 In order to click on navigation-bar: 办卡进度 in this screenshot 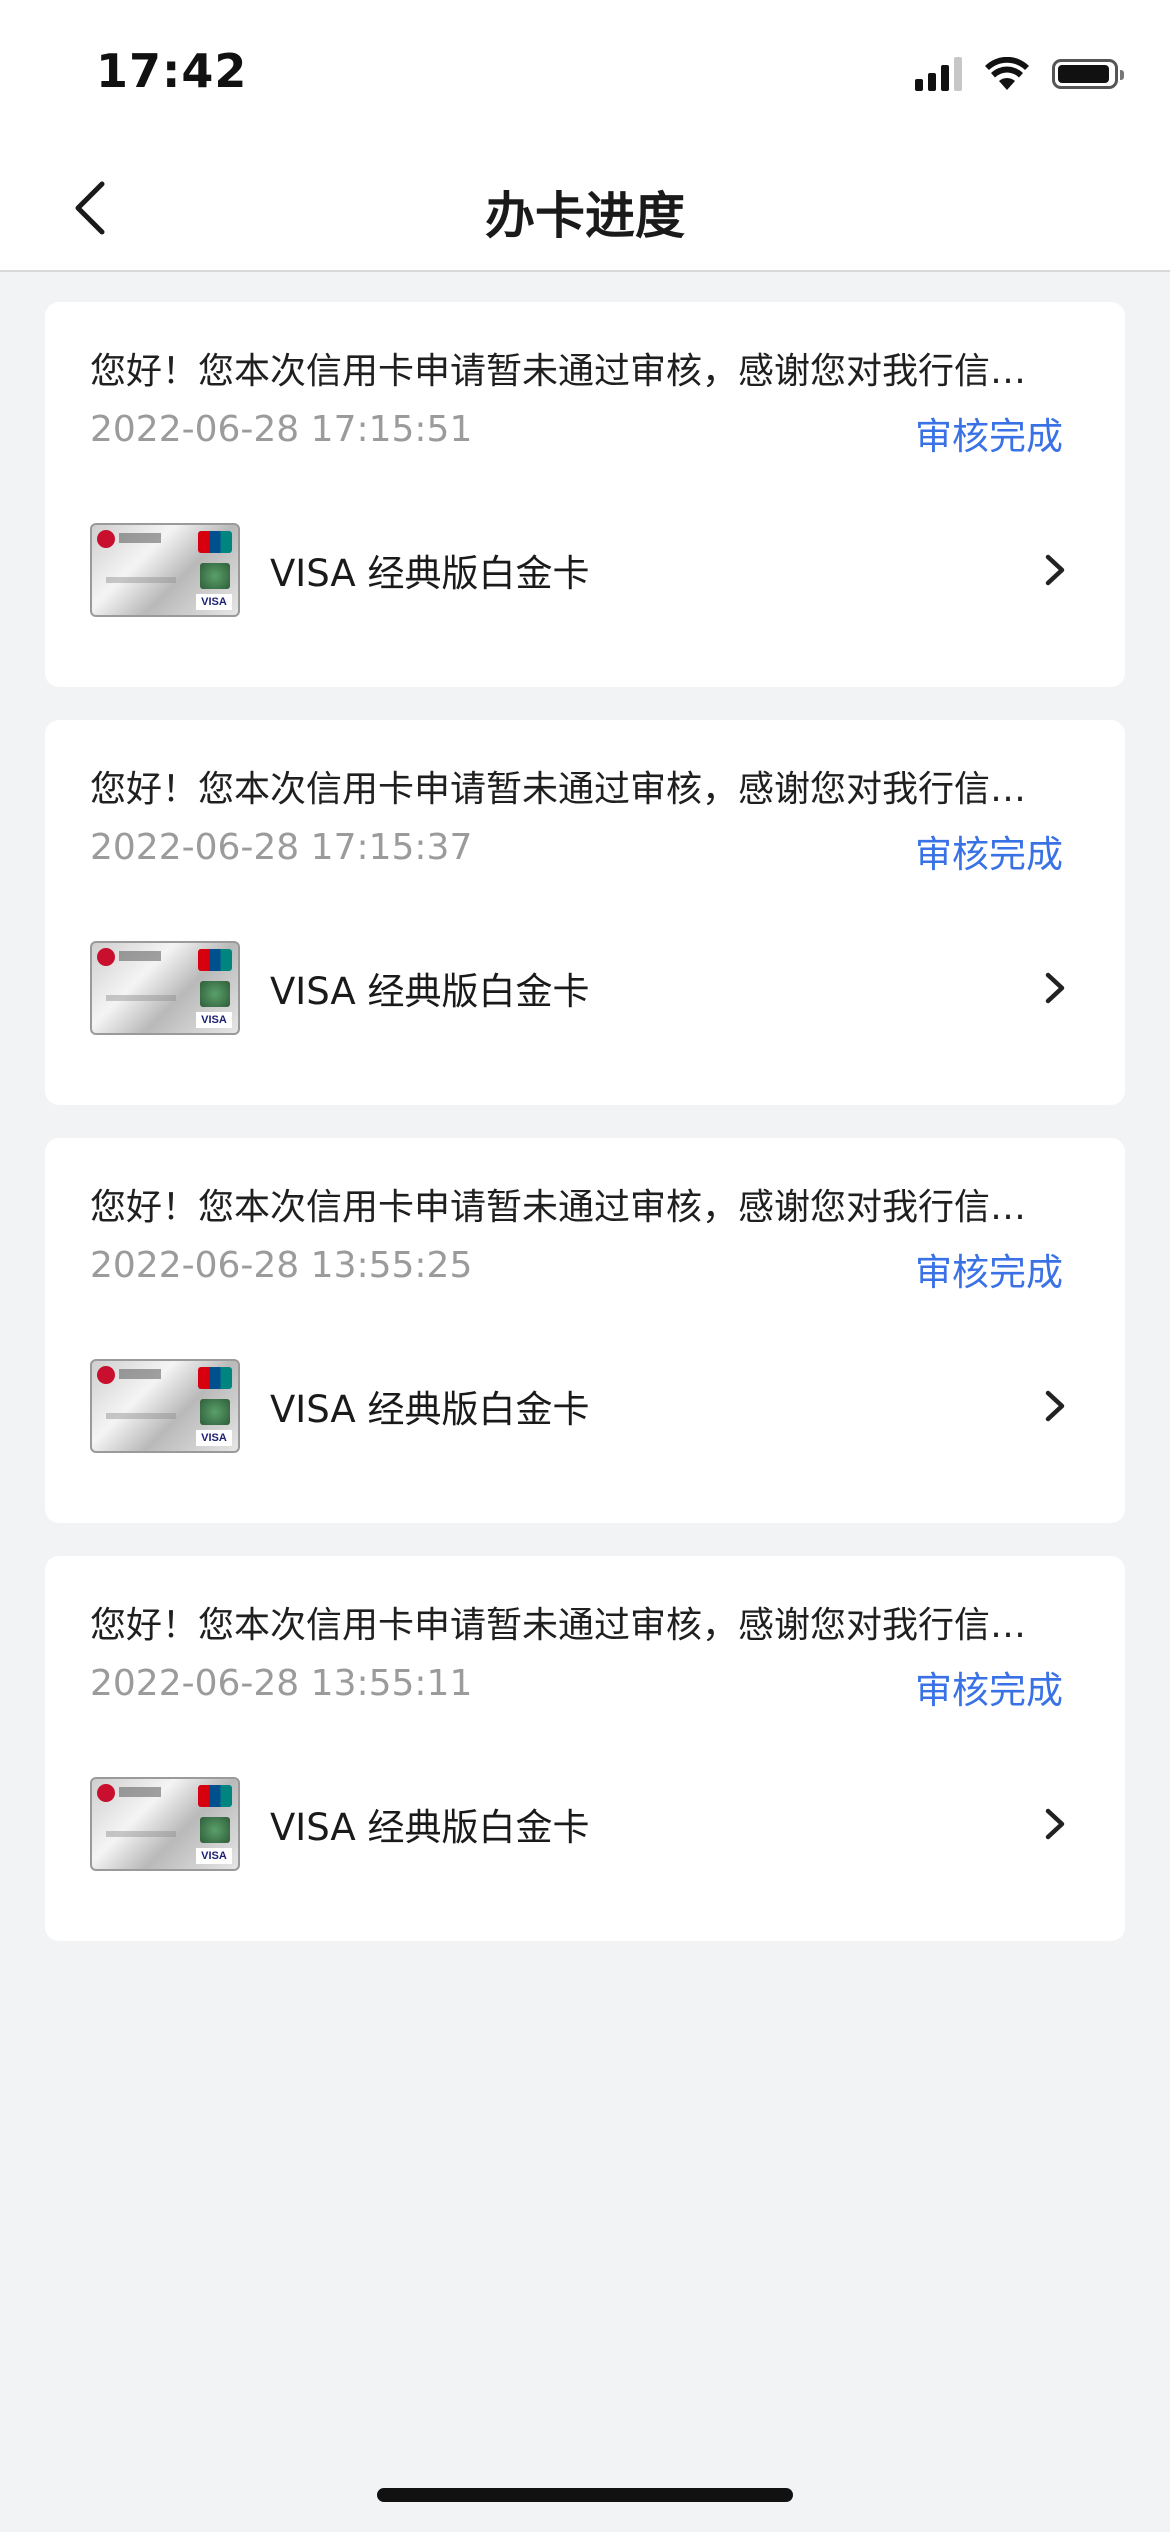, I will do `click(585, 211)`.